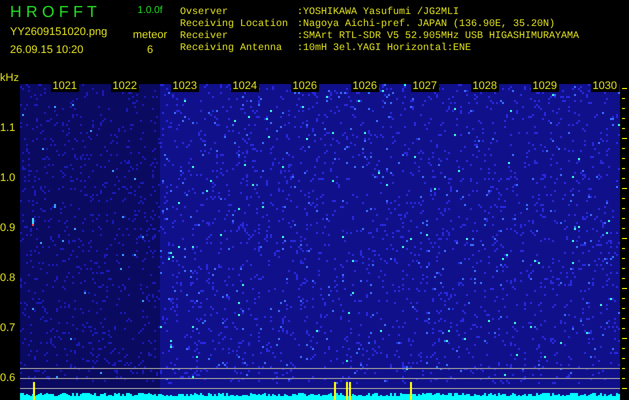 The image size is (629, 400). I want to click on frequency-label: 1028, so click(484, 86).